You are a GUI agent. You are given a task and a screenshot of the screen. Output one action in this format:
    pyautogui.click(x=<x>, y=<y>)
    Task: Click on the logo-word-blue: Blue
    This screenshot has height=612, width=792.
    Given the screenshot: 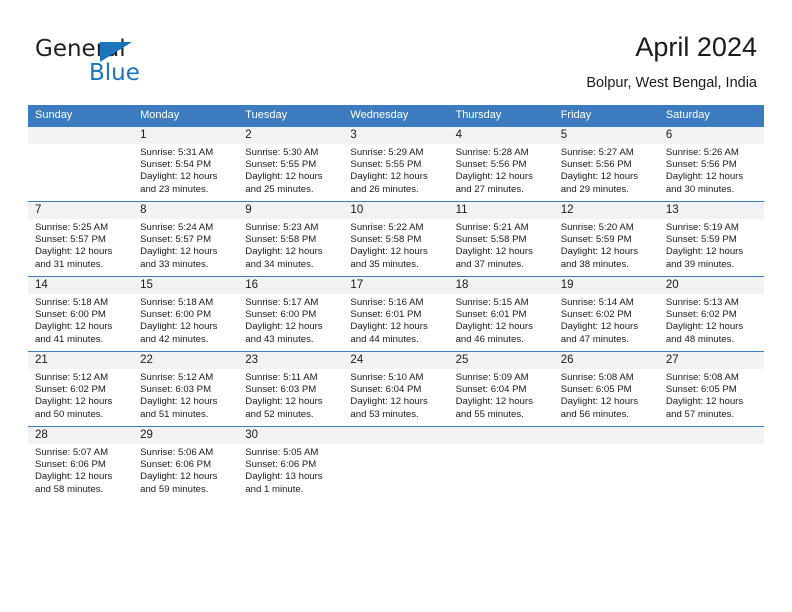 What is the action you would take?
    pyautogui.click(x=114, y=73)
    